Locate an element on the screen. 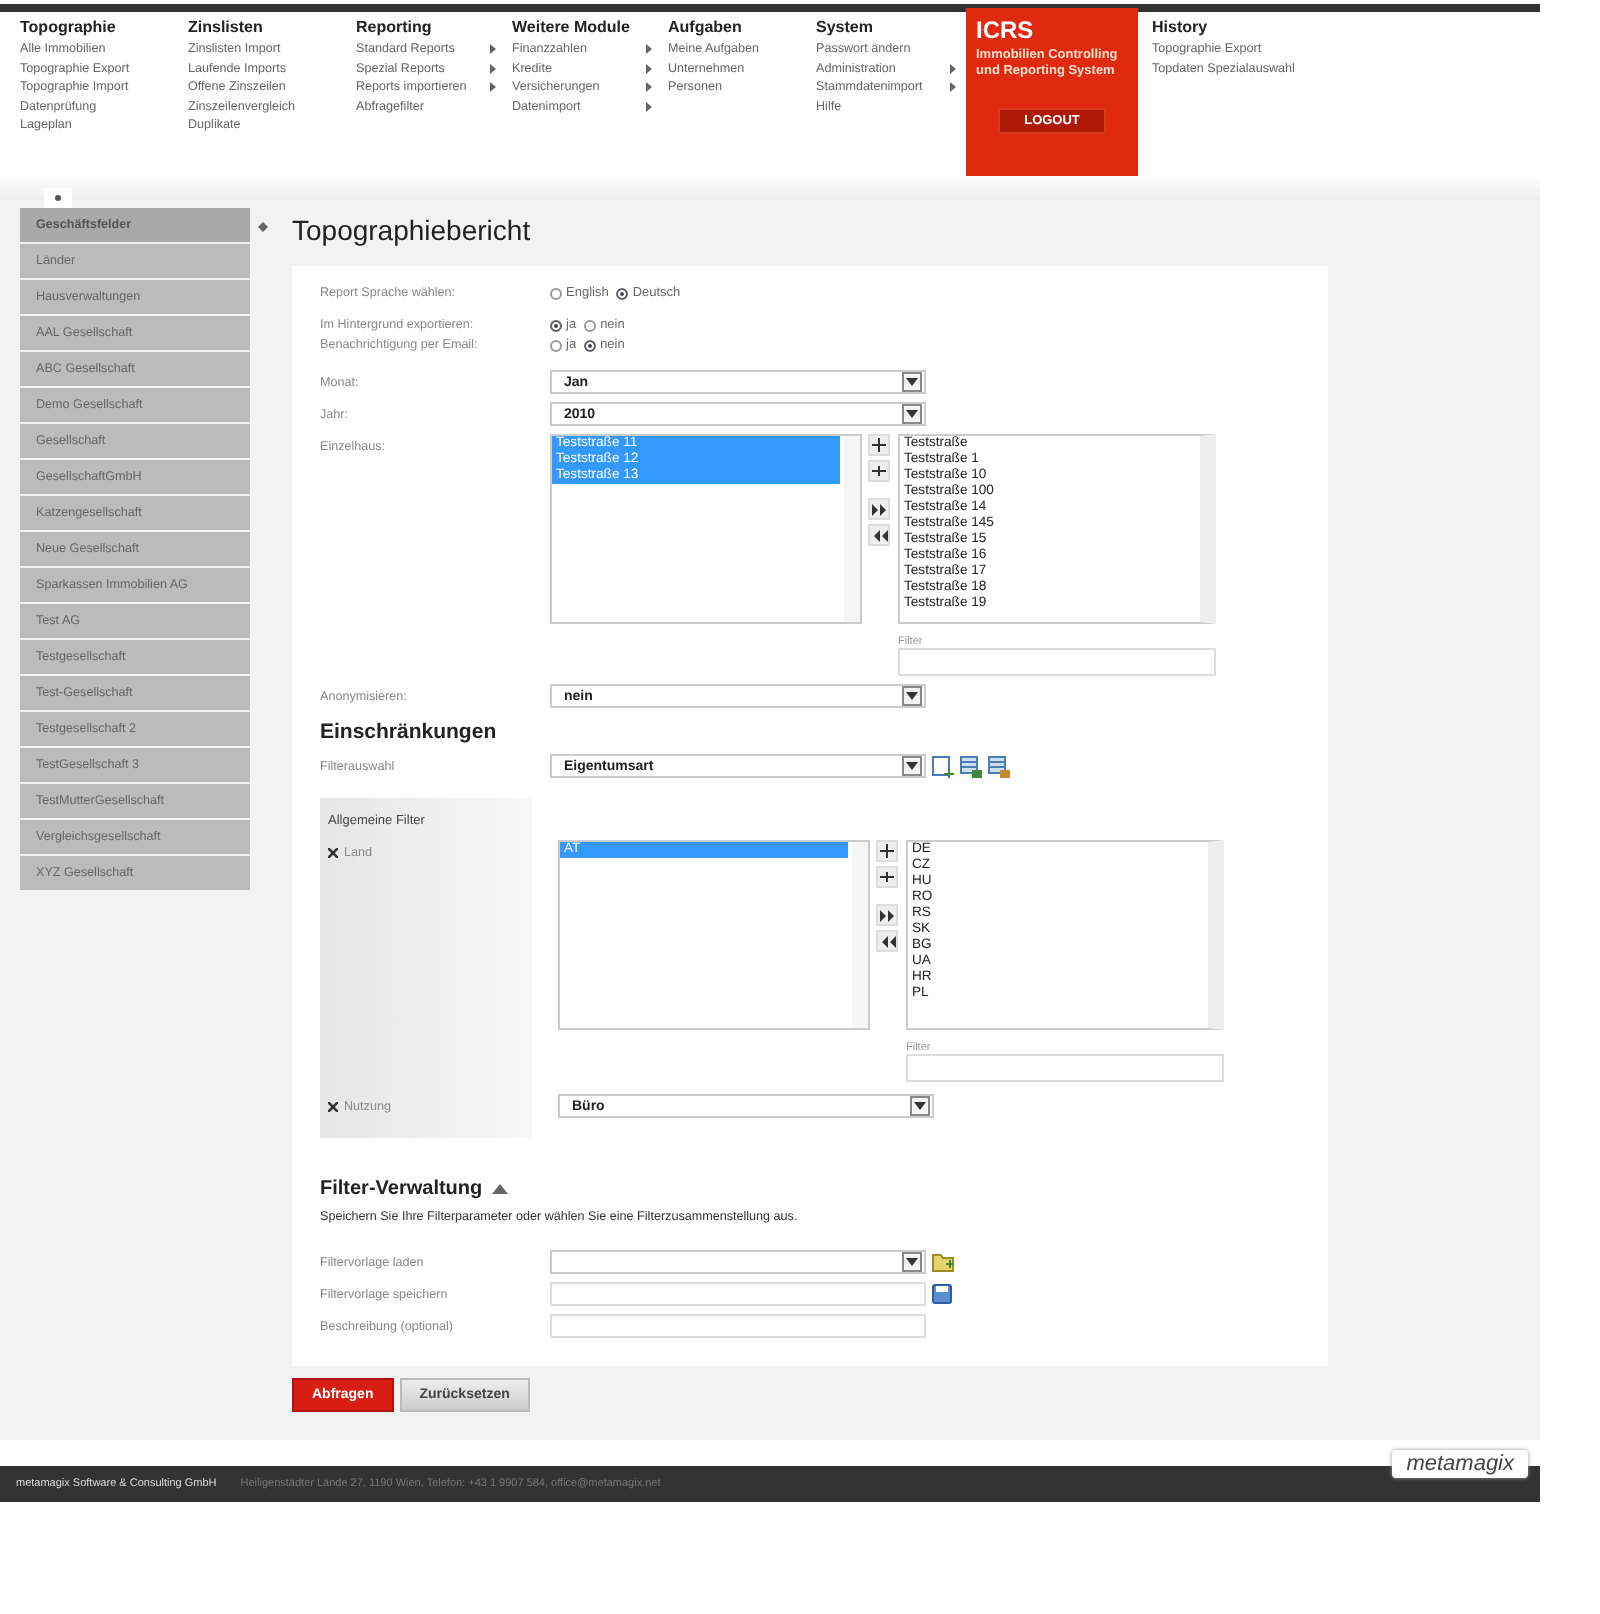 The height and width of the screenshot is (1614, 1600). menu-title: System is located at coordinates (891, 27).